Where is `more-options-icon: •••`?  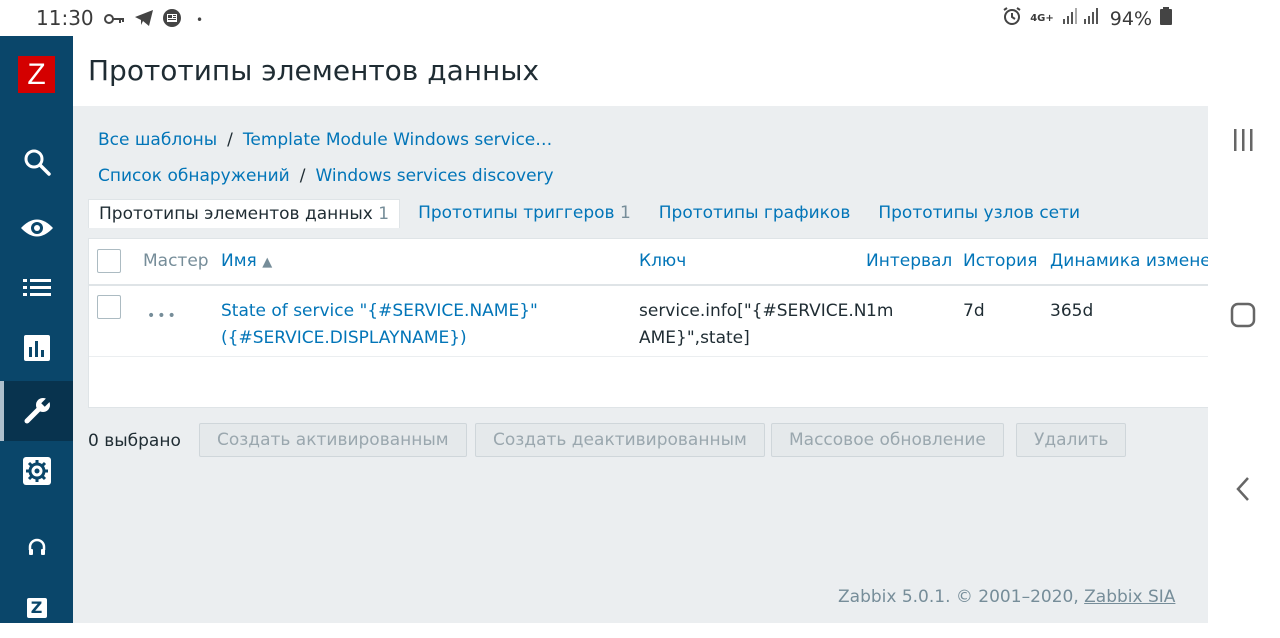 more-options-icon: ••• is located at coordinates (162, 316).